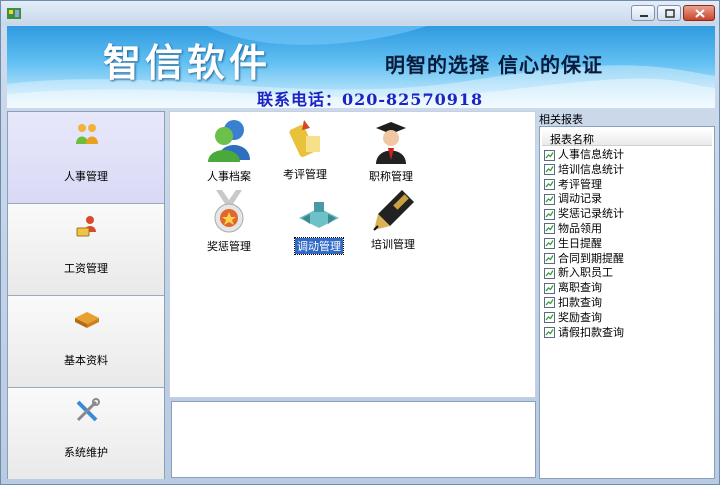 This screenshot has width=720, height=485. I want to click on report-item-label: 生日提醒, so click(580, 243).